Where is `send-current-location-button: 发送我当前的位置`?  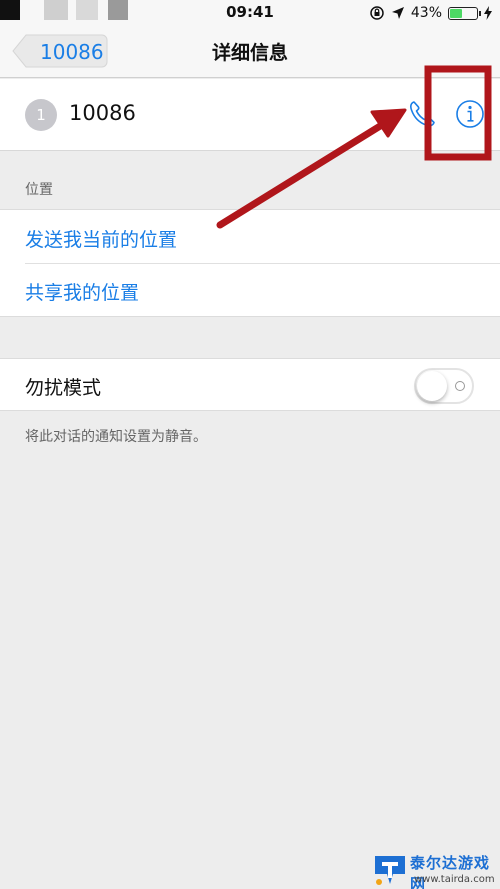 send-current-location-button: 发送我当前的位置 is located at coordinates (101, 238).